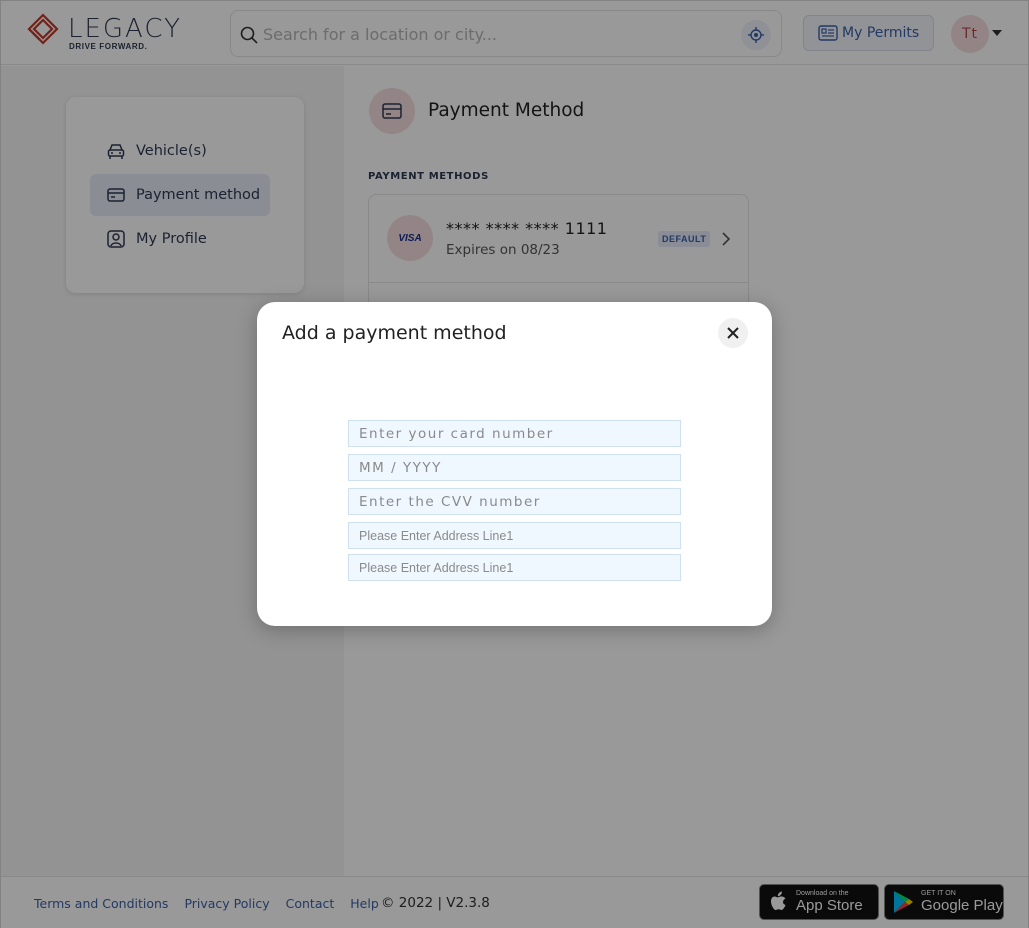  I want to click on address-line2-field, so click(514, 567).